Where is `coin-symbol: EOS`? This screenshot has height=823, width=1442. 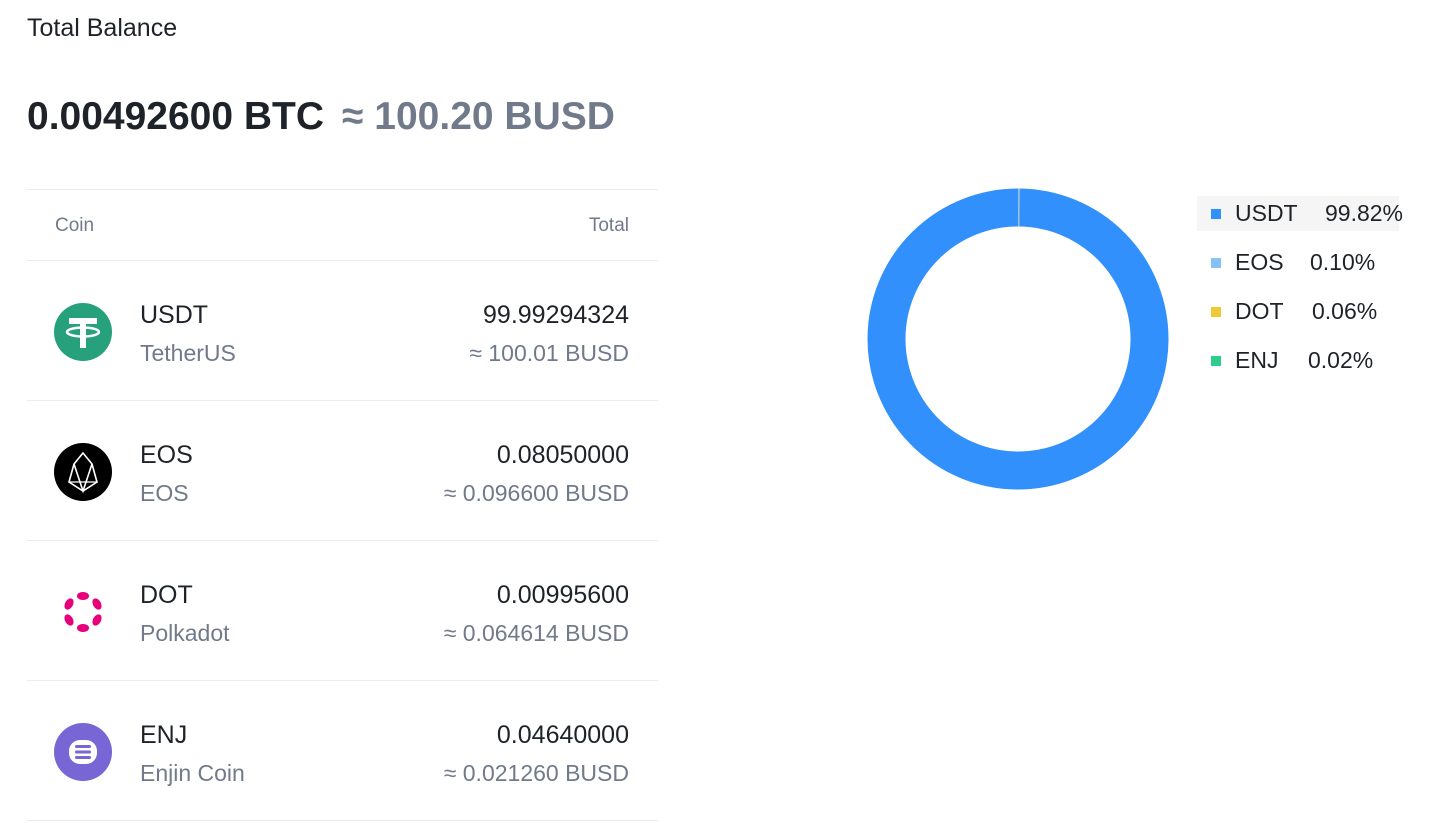
coin-symbol: EOS is located at coordinates (166, 455).